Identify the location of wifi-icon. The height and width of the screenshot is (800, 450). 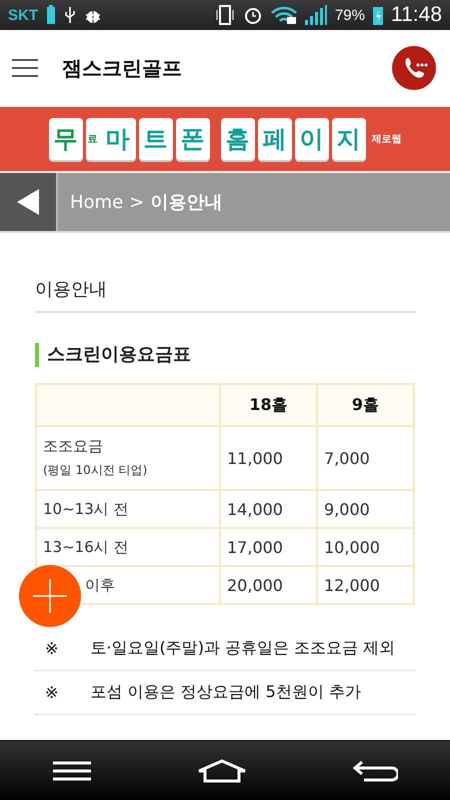
(283, 15).